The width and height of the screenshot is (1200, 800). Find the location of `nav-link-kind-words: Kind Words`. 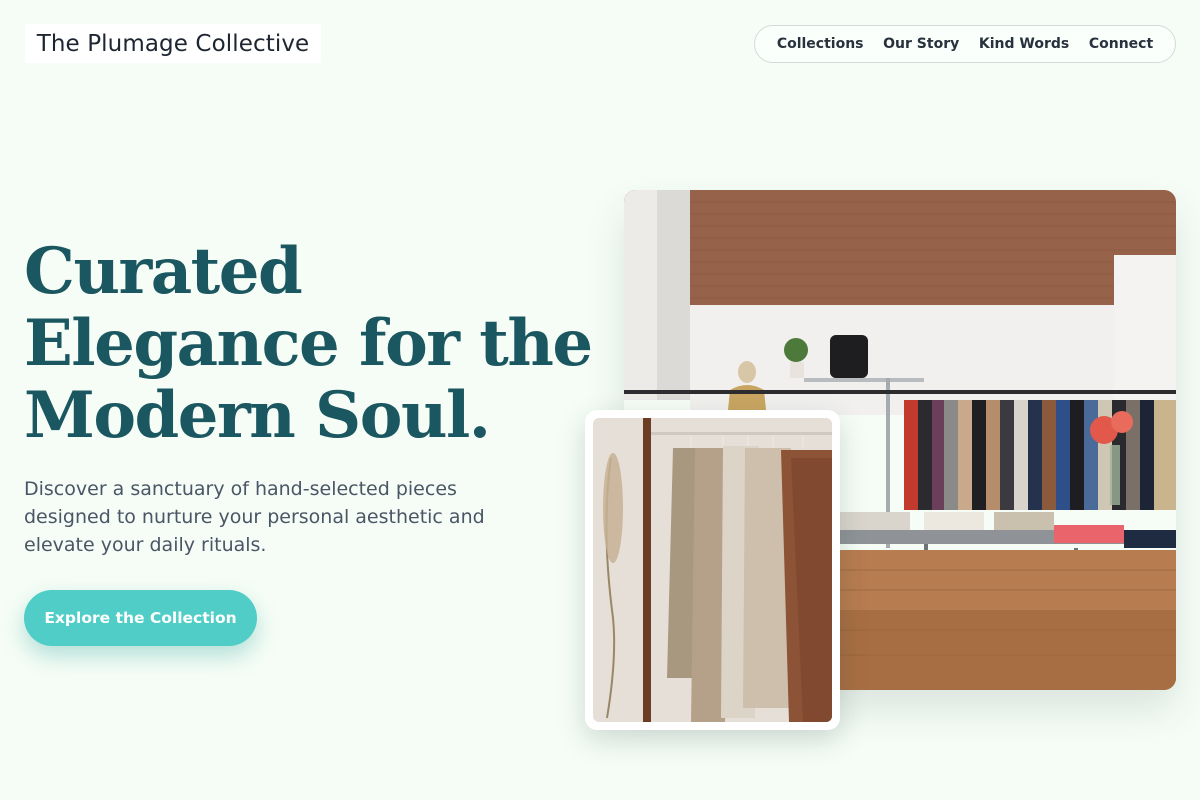

nav-link-kind-words: Kind Words is located at coordinates (1024, 44).